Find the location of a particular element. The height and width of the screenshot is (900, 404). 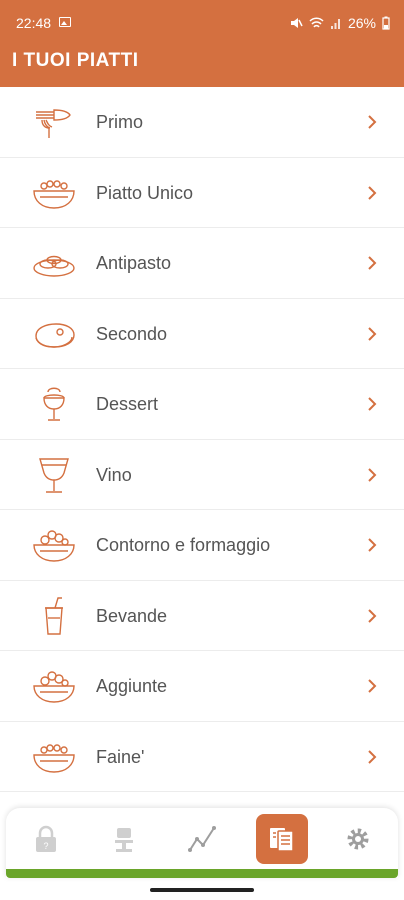

top-bar: 22:48 26% I TUOI PIATTI is located at coordinates (202, 43).